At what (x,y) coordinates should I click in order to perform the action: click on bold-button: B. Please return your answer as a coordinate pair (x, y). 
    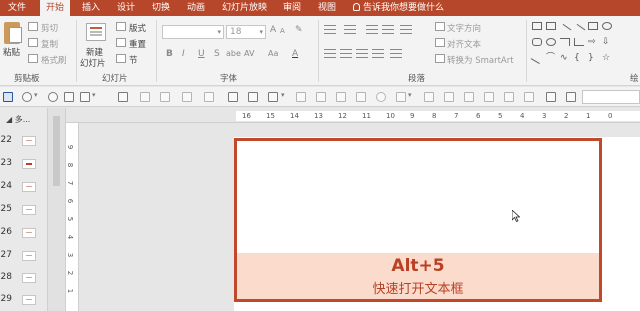
    Looking at the image, I should click on (169, 54).